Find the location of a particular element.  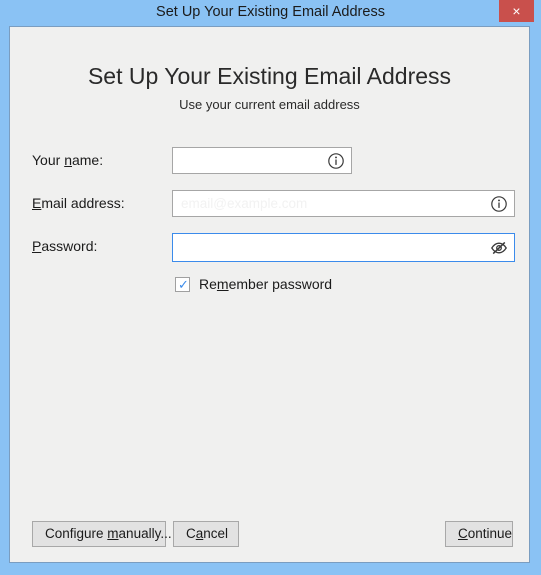

remember-password-label: Remember password is located at coordinates (266, 284).